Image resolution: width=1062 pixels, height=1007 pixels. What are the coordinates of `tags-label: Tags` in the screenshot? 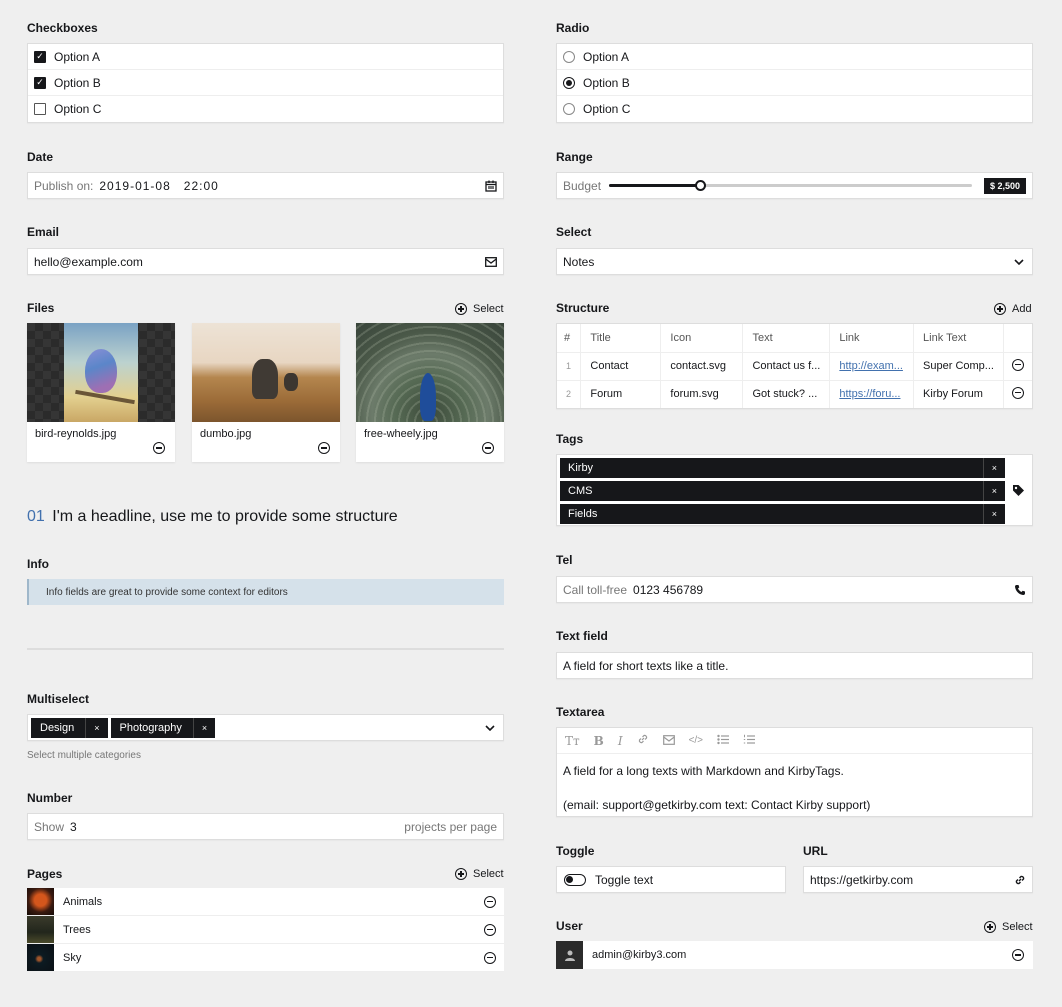 It's located at (570, 439).